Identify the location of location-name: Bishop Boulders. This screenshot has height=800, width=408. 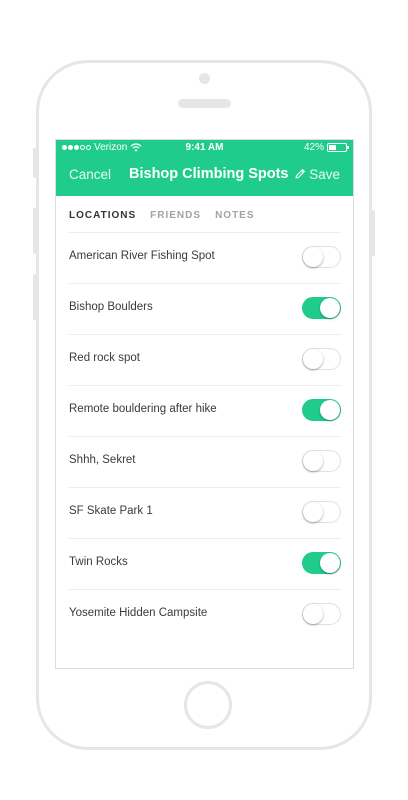
(111, 307).